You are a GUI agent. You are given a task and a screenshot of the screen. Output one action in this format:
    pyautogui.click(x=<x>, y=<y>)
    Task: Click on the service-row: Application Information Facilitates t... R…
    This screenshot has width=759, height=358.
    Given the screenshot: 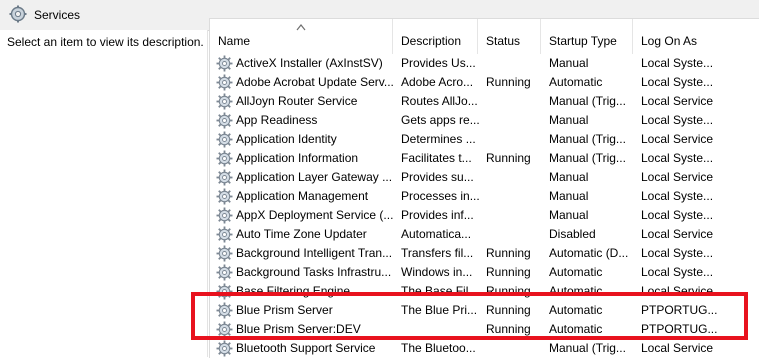 What is the action you would take?
    pyautogui.click(x=484, y=158)
    